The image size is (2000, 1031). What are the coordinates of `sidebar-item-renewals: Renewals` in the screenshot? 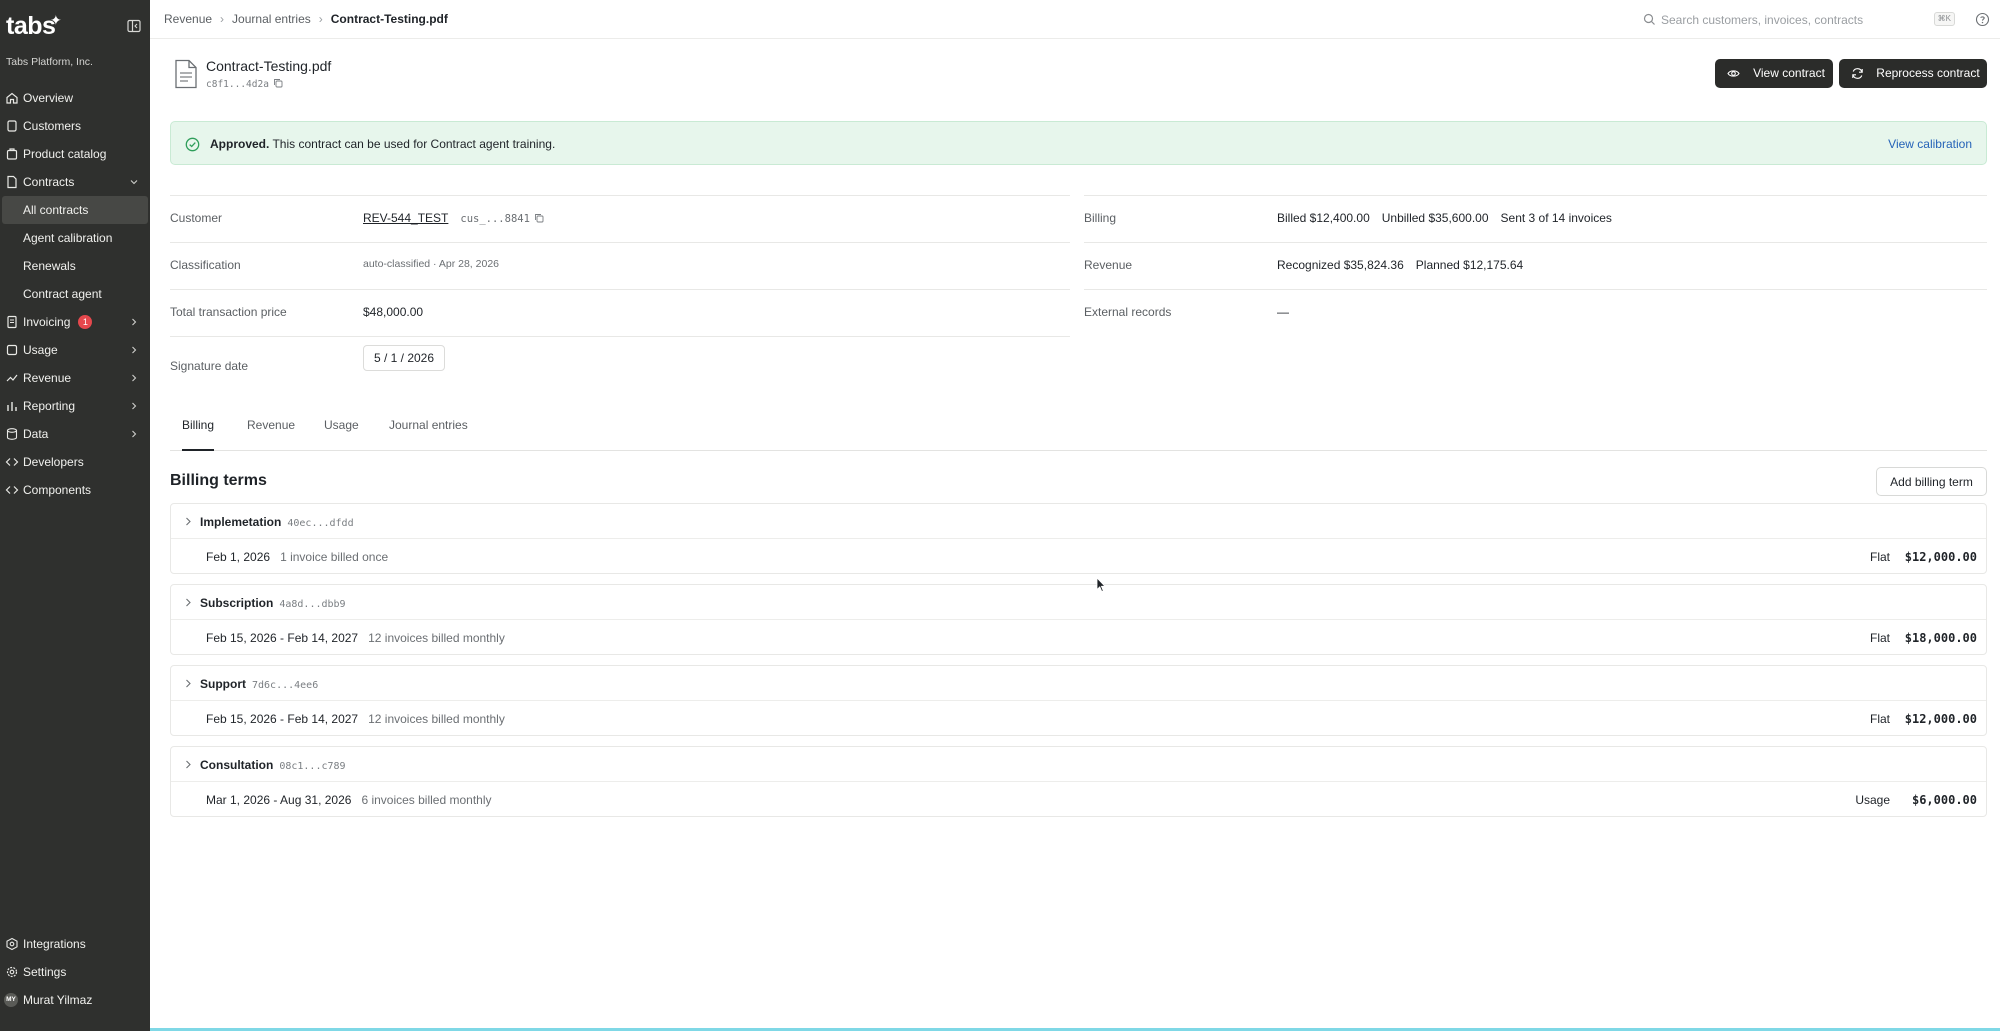 It's located at (75, 266).